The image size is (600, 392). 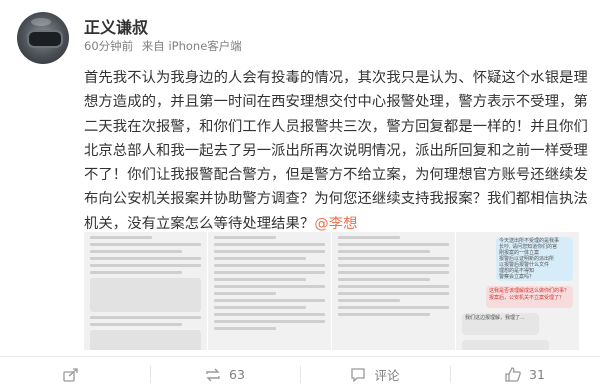 I want to click on chat-line: 警察会立案吗？, so click(x=517, y=277).